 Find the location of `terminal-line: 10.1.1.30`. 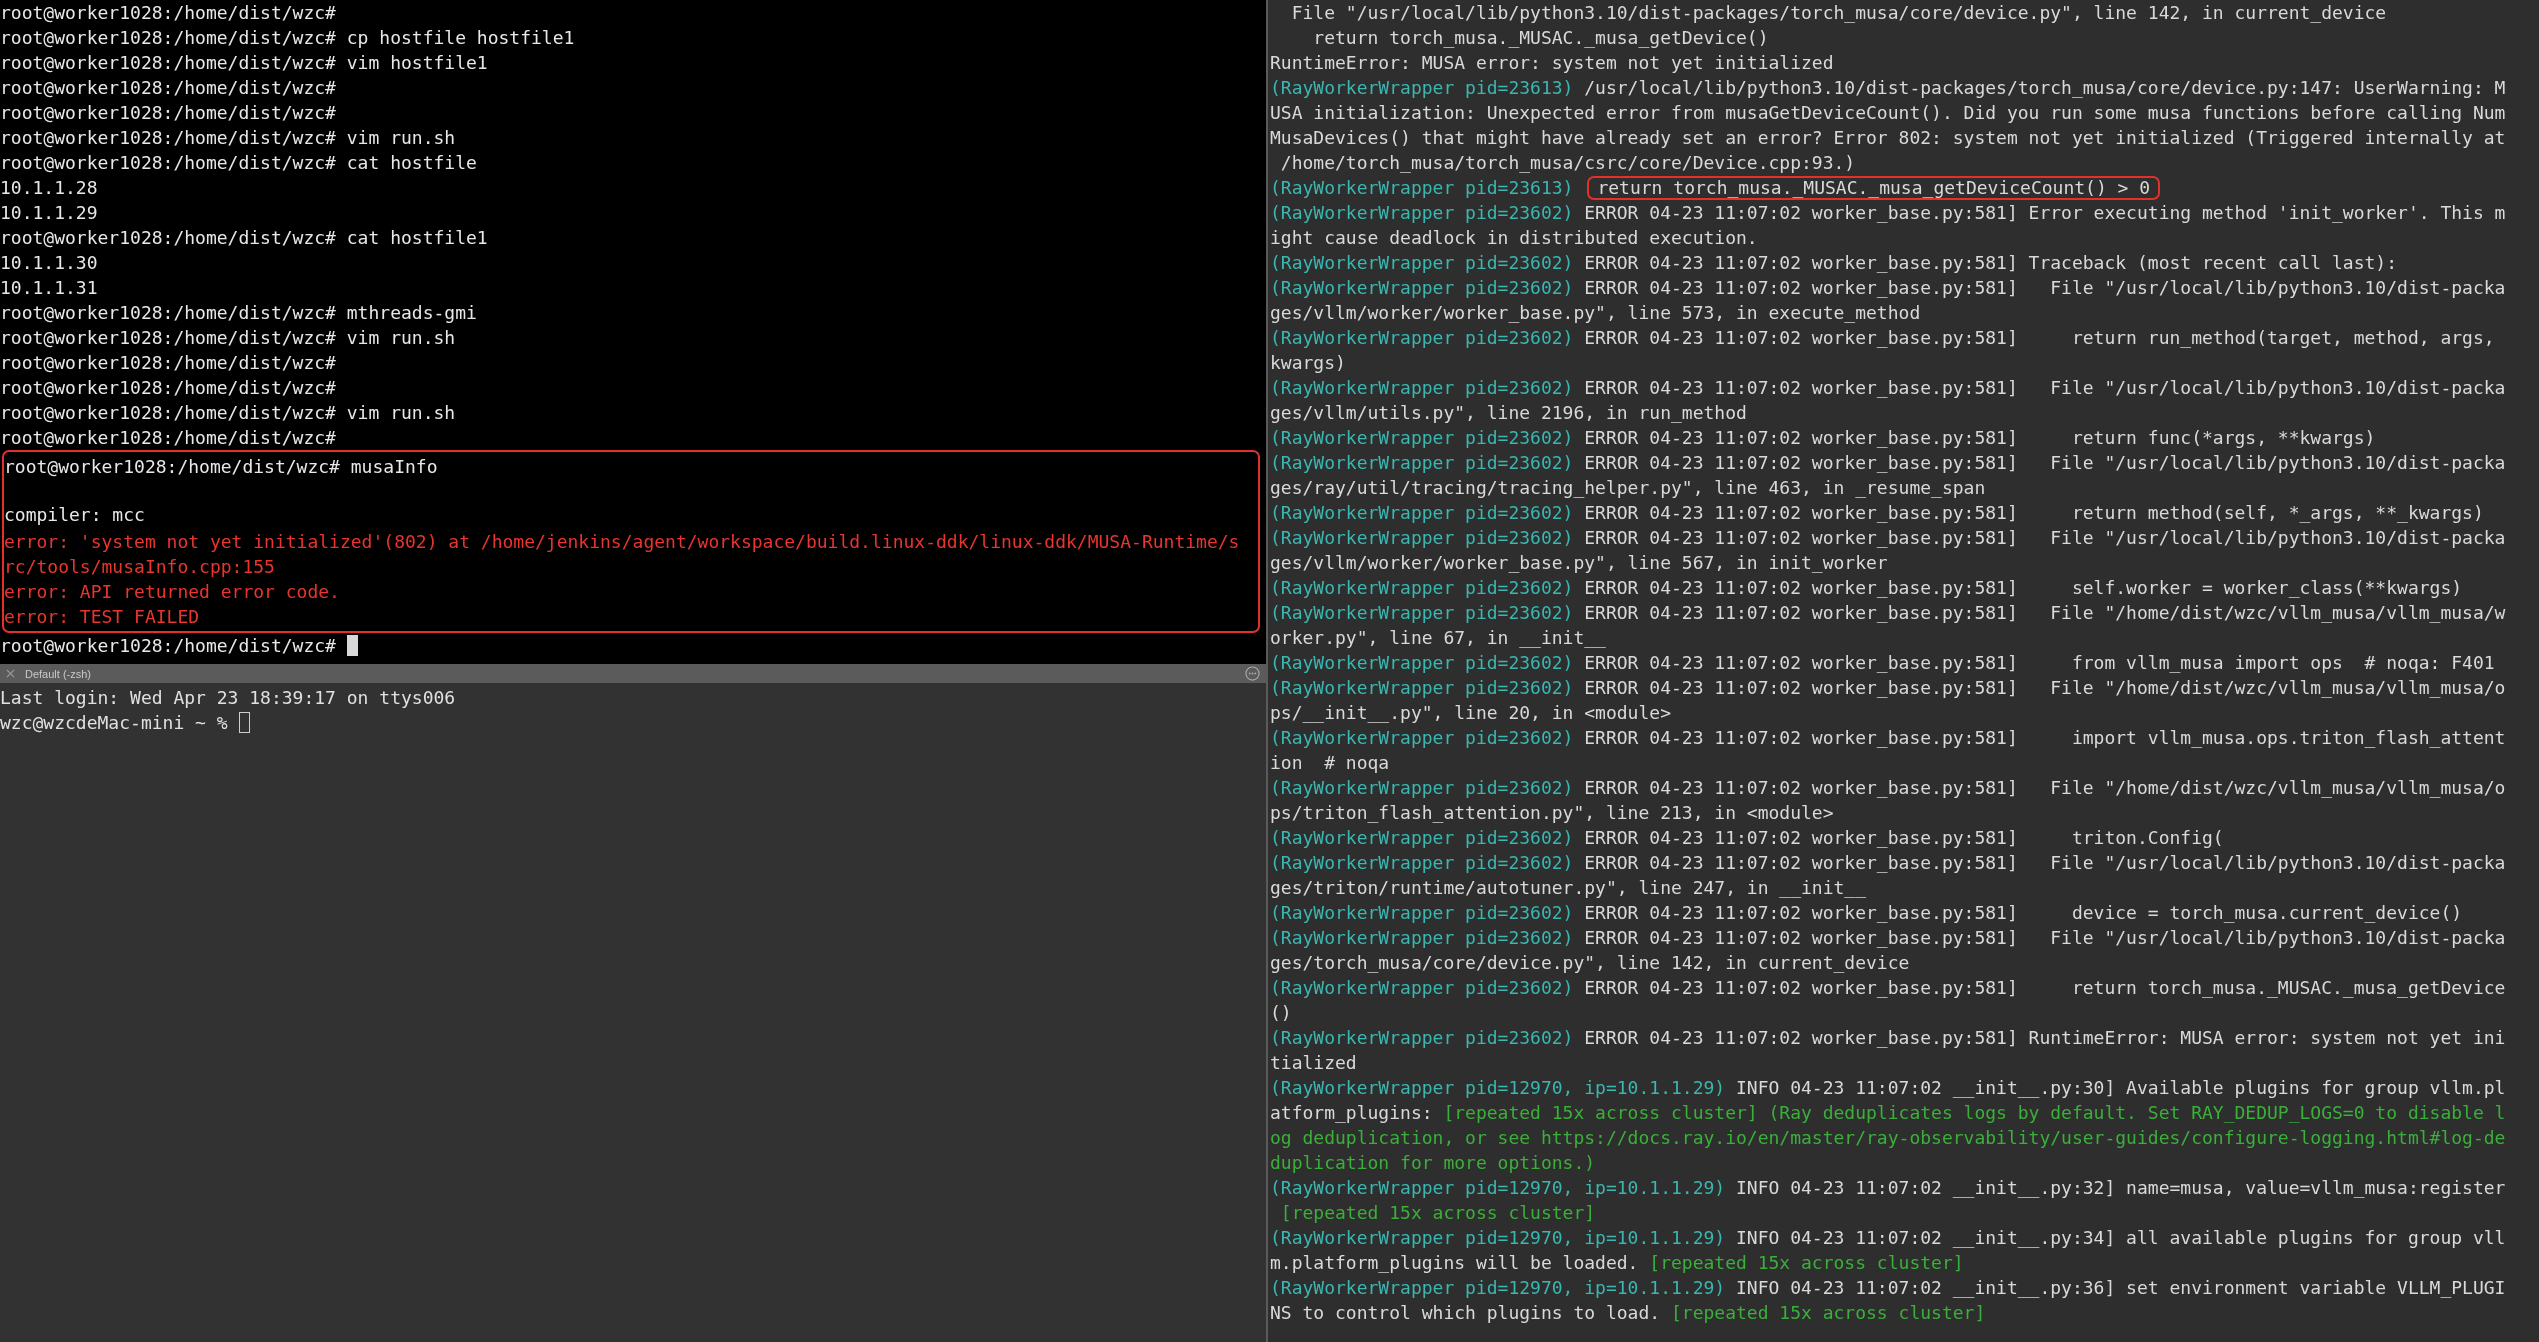

terminal-line: 10.1.1.30 is located at coordinates (49, 263).